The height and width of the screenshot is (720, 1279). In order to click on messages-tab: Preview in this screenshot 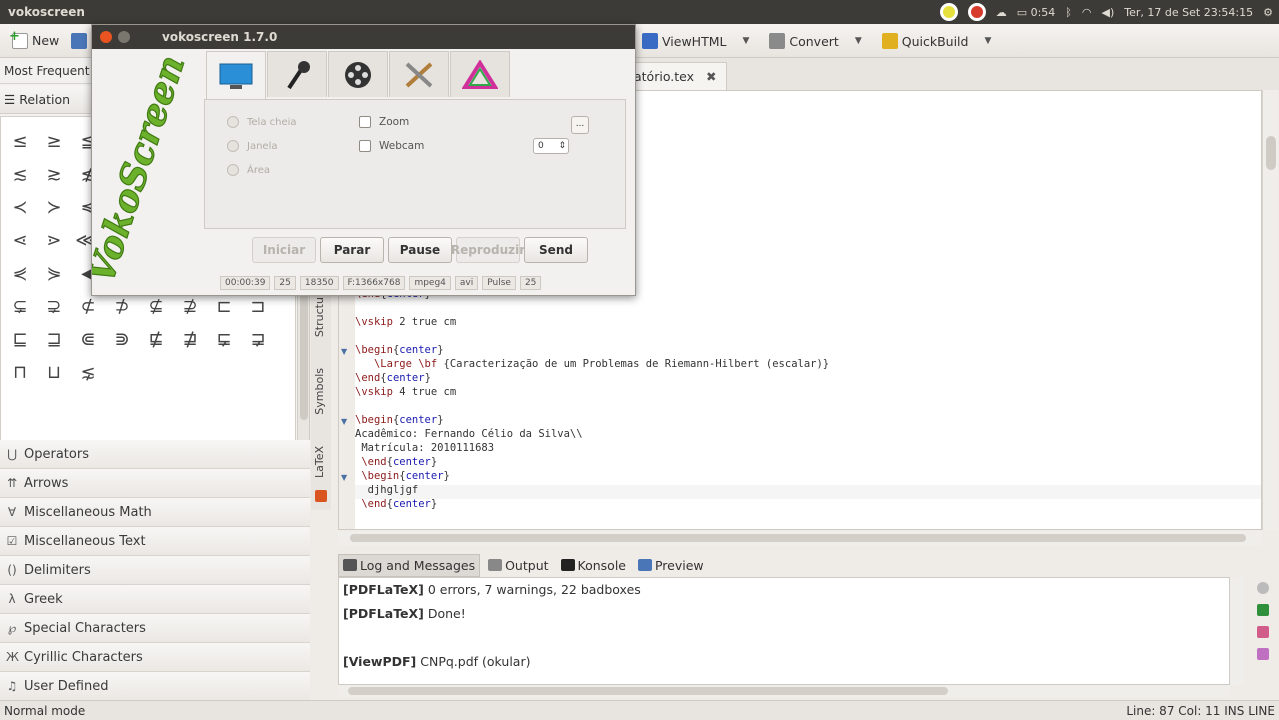, I will do `click(671, 565)`.